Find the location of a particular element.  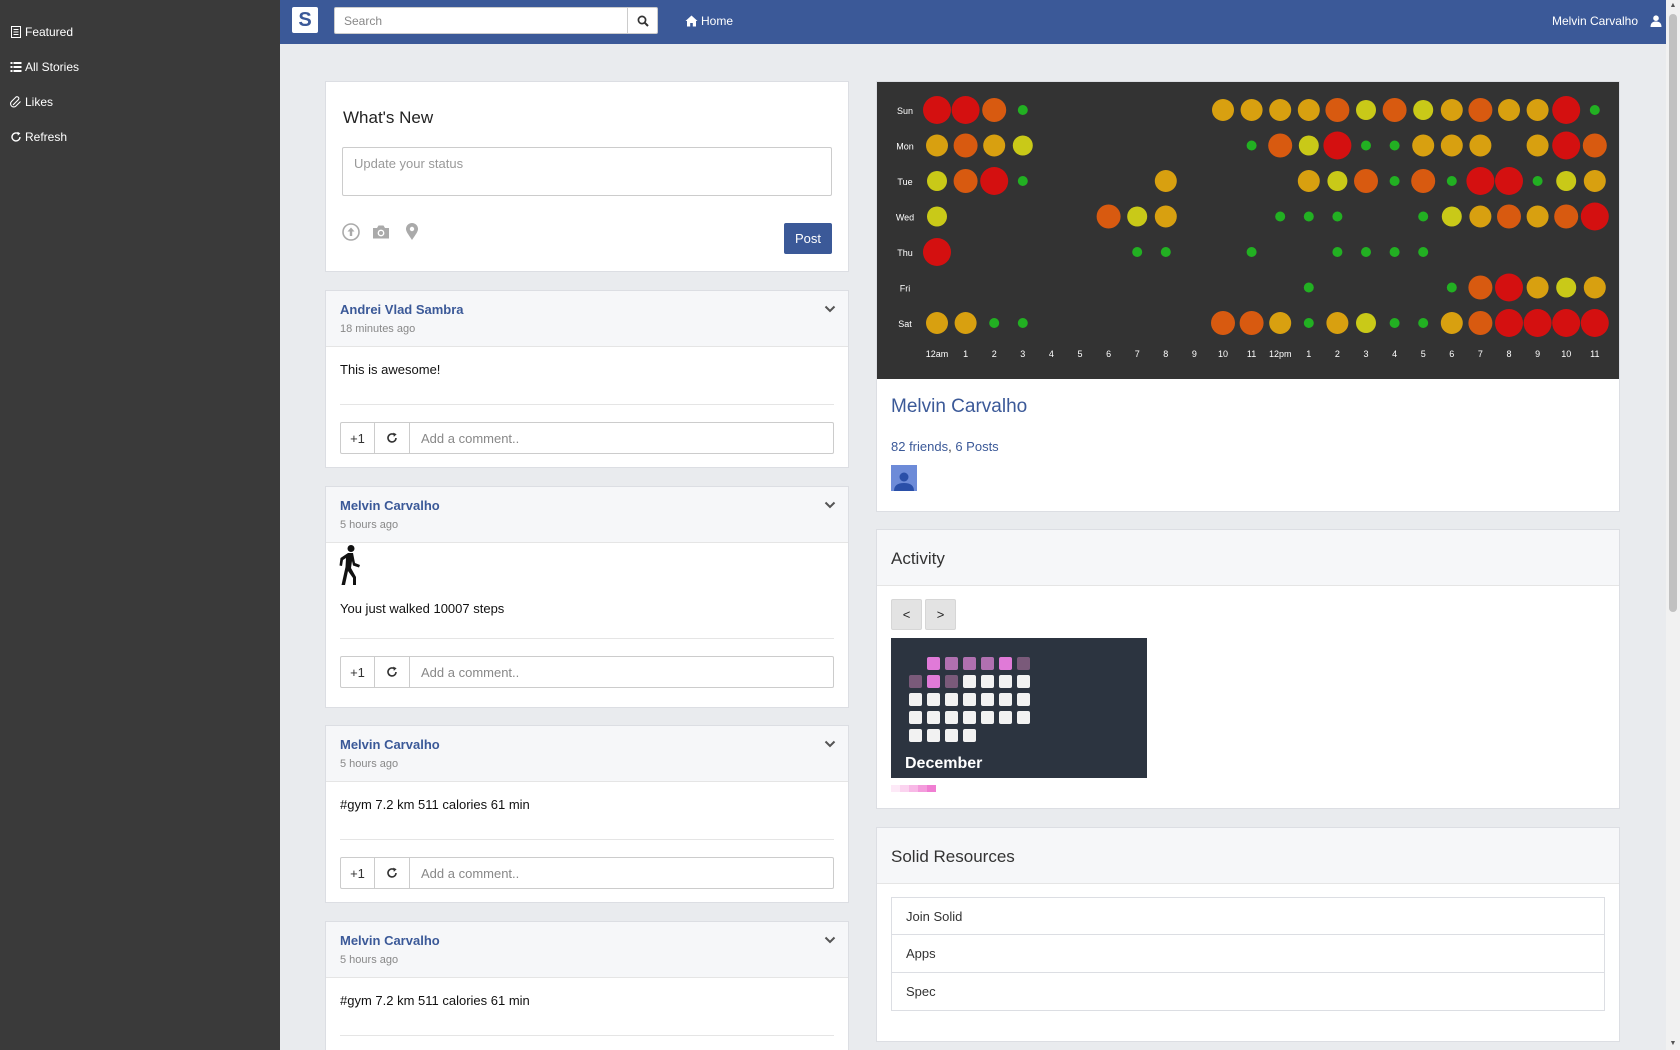

search-button is located at coordinates (642, 20).